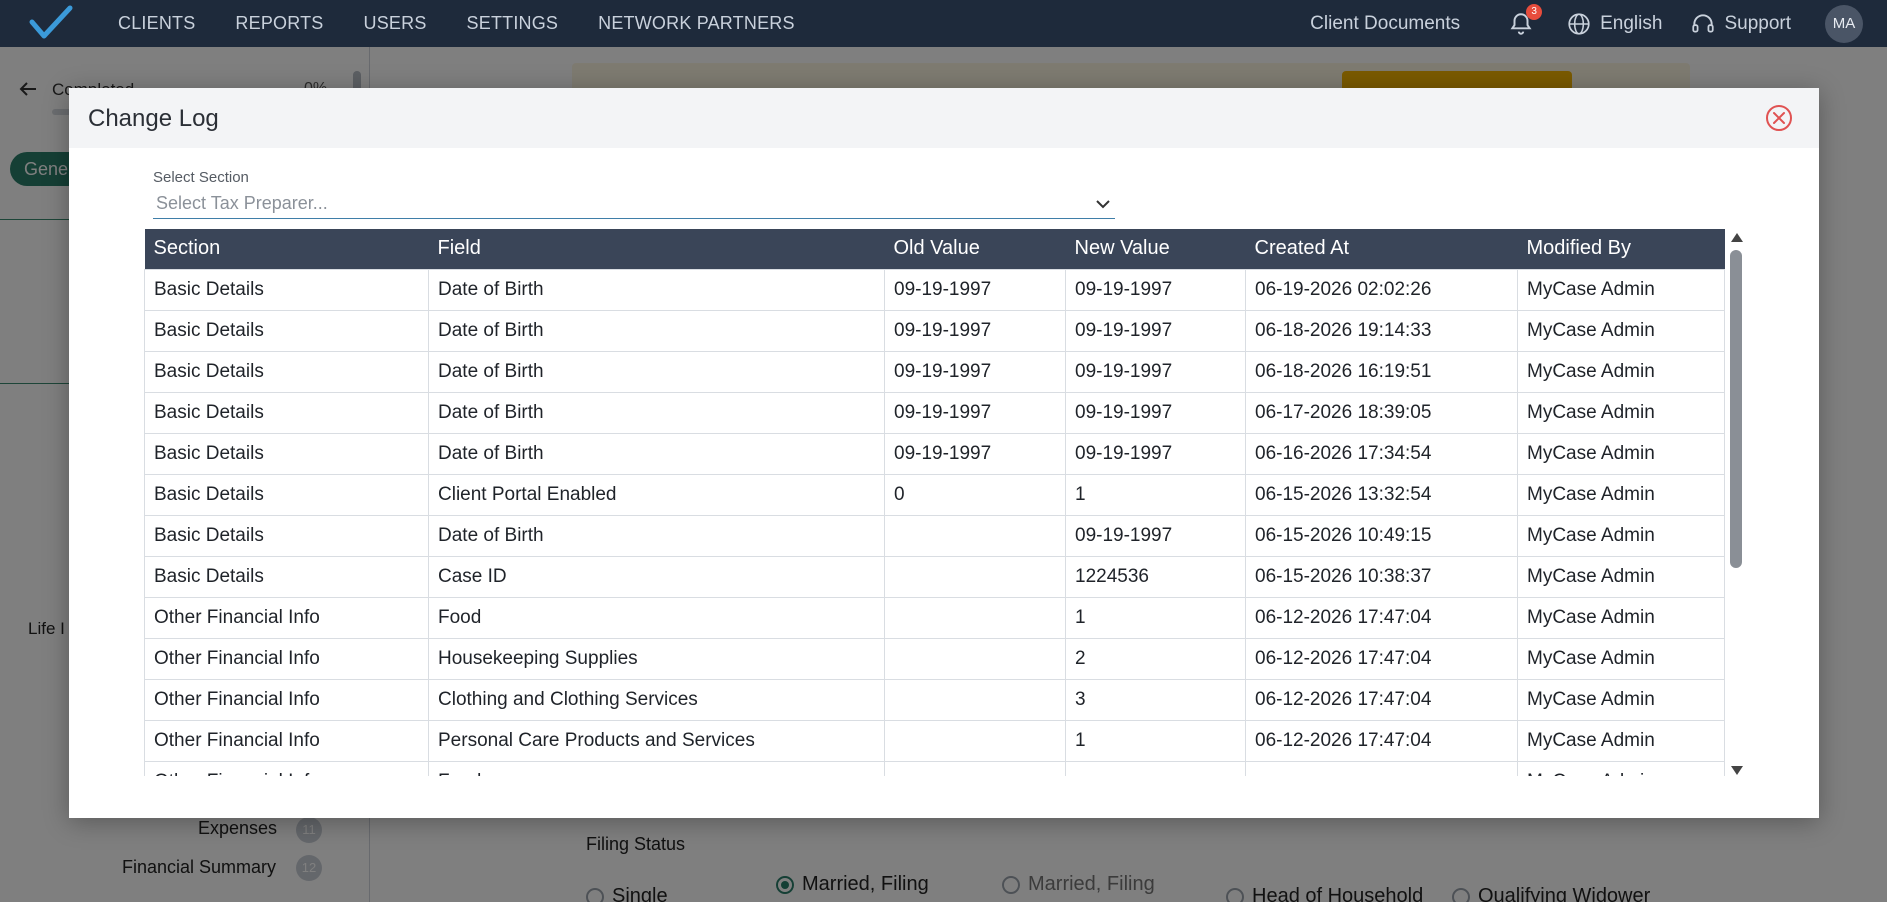  Describe the element at coordinates (286, 249) in the screenshot. I see `column-header-section: Section` at that location.